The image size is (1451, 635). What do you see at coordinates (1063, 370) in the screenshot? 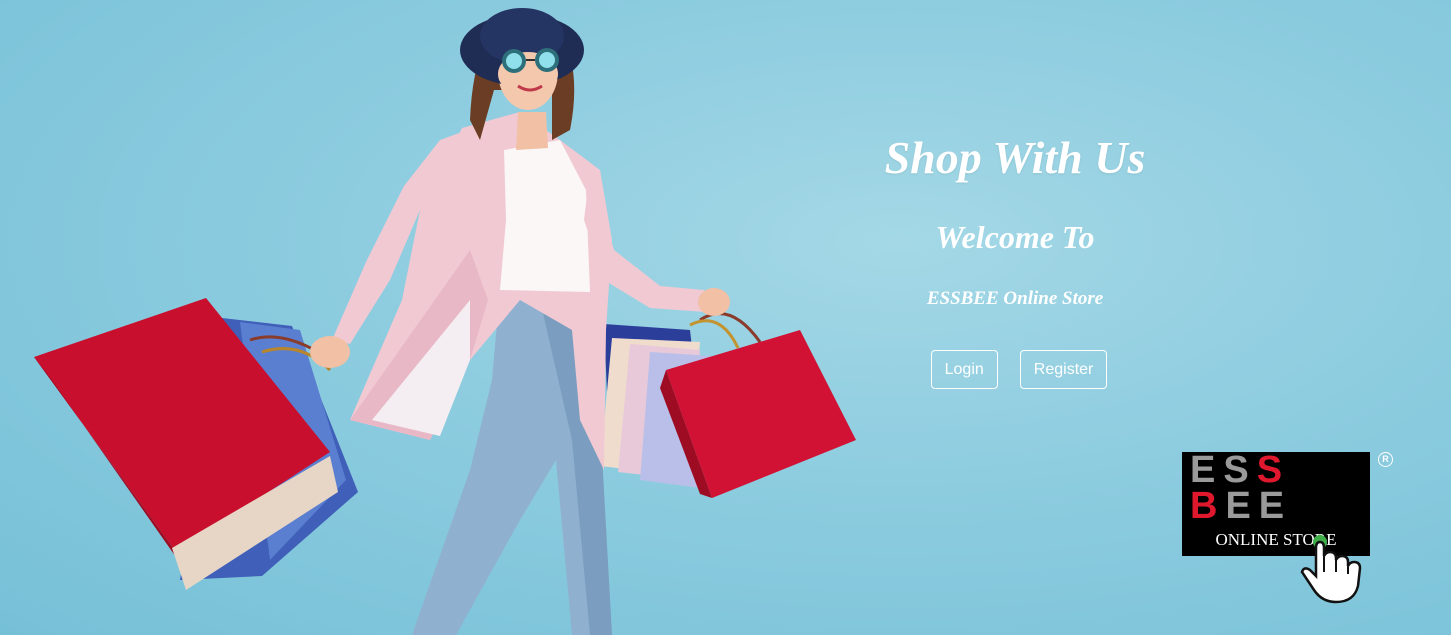
I see `register-button: Register` at bounding box center [1063, 370].